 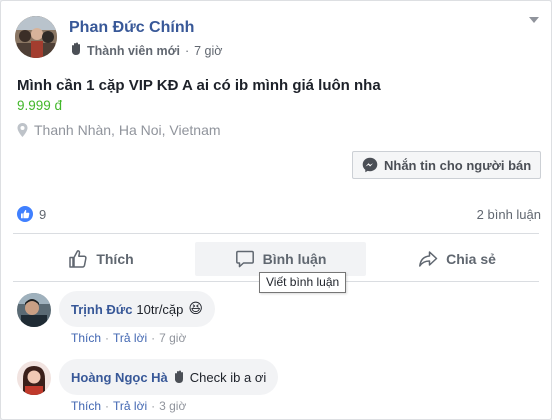 I want to click on comment-count: 2 bình luận, so click(x=509, y=214).